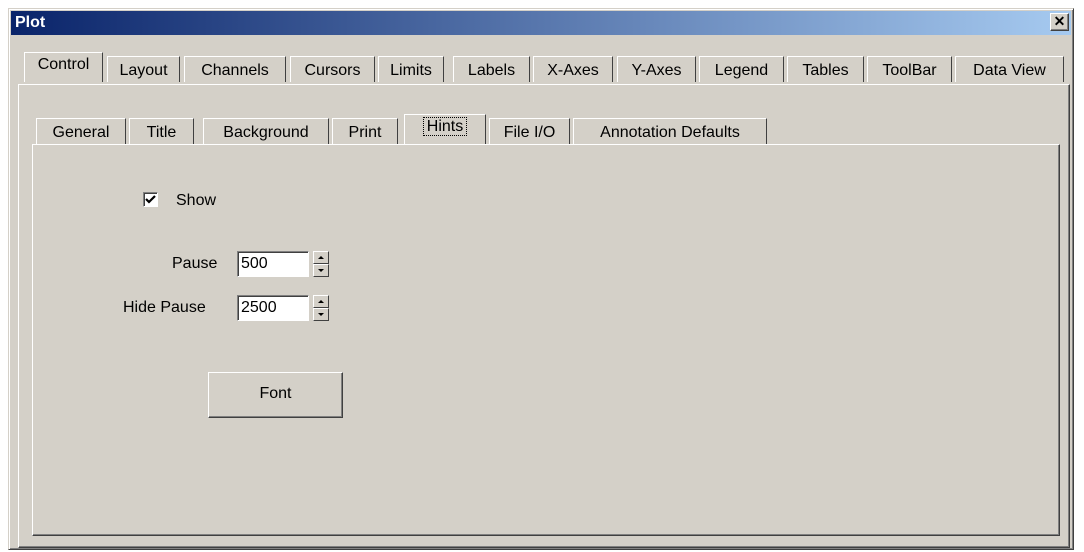 This screenshot has width=1084, height=552. What do you see at coordinates (81, 131) in the screenshot?
I see `subtab-general: General` at bounding box center [81, 131].